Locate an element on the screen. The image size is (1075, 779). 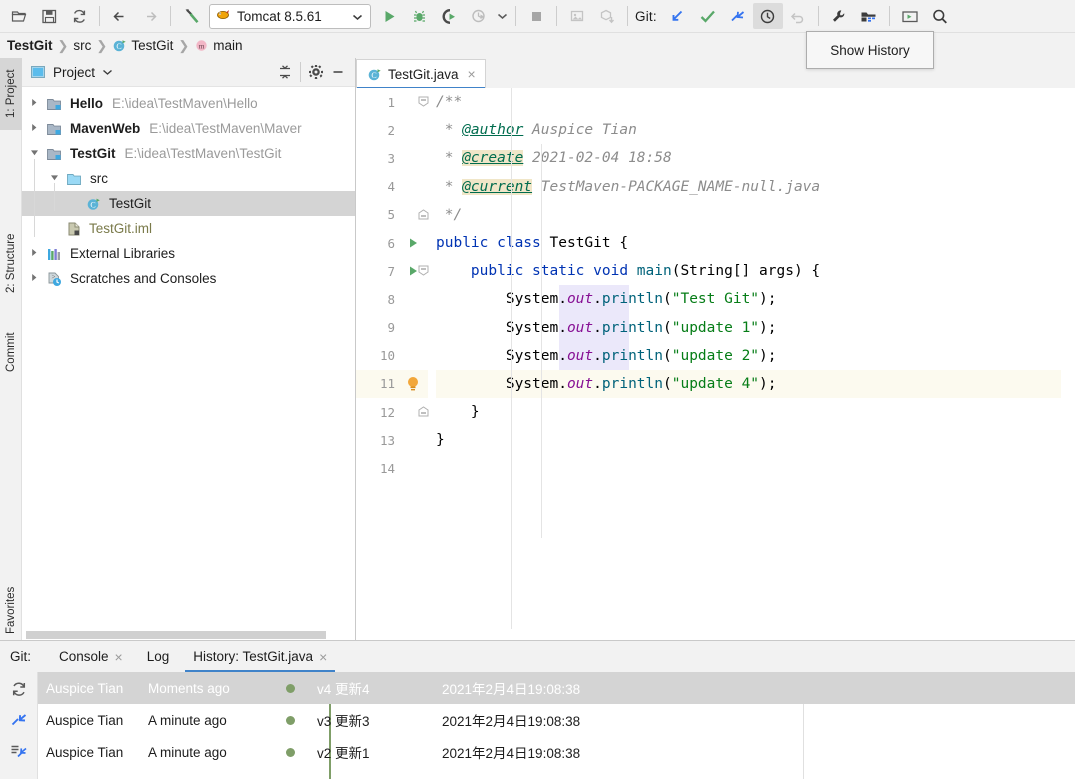
tab-testgit-java: C TestGit.java × is located at coordinates (421, 74).